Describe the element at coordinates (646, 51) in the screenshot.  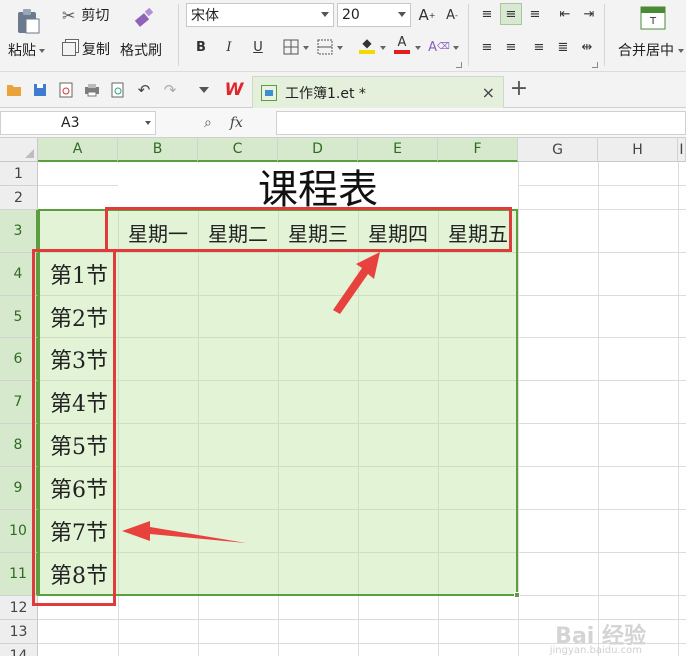
I see `merge-center-label: 合并居中` at that location.